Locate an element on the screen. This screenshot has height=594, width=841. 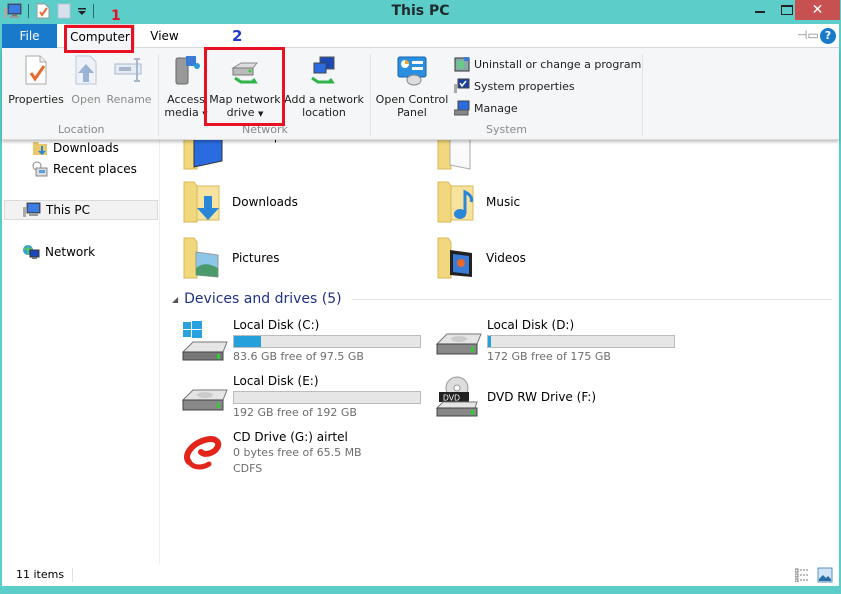
highlight-box-computer-tab is located at coordinates (99, 39).